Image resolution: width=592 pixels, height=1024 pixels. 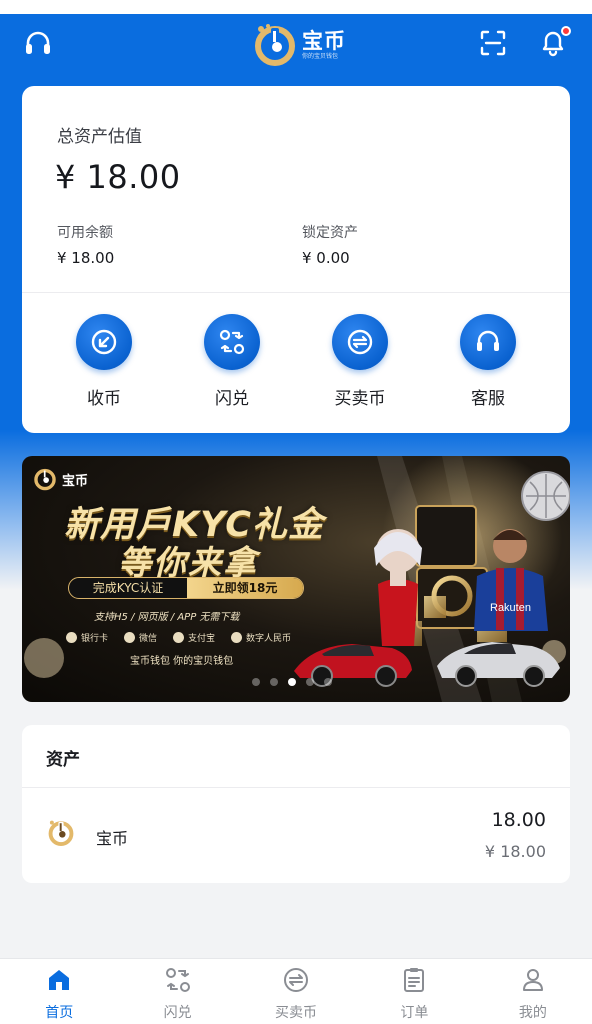 I want to click on available-balance-value: ¥ 18.00, so click(x=86, y=258).